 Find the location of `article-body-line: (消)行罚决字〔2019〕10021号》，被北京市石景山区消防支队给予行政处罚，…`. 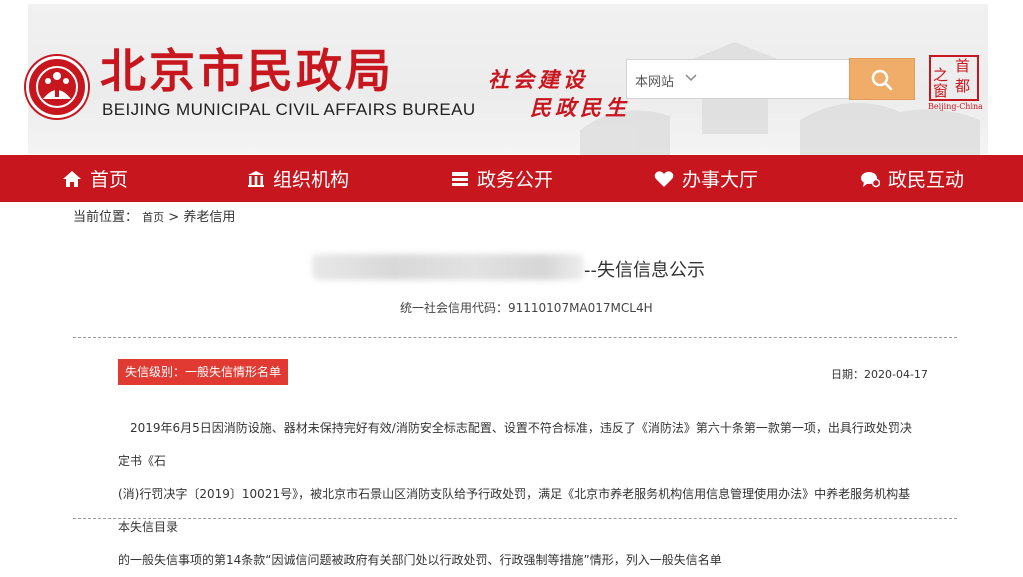

article-body-line: (消)行罚决字〔2019〕10021号》，被北京市石景山区消防支队给予行政处罚，… is located at coordinates (514, 510).